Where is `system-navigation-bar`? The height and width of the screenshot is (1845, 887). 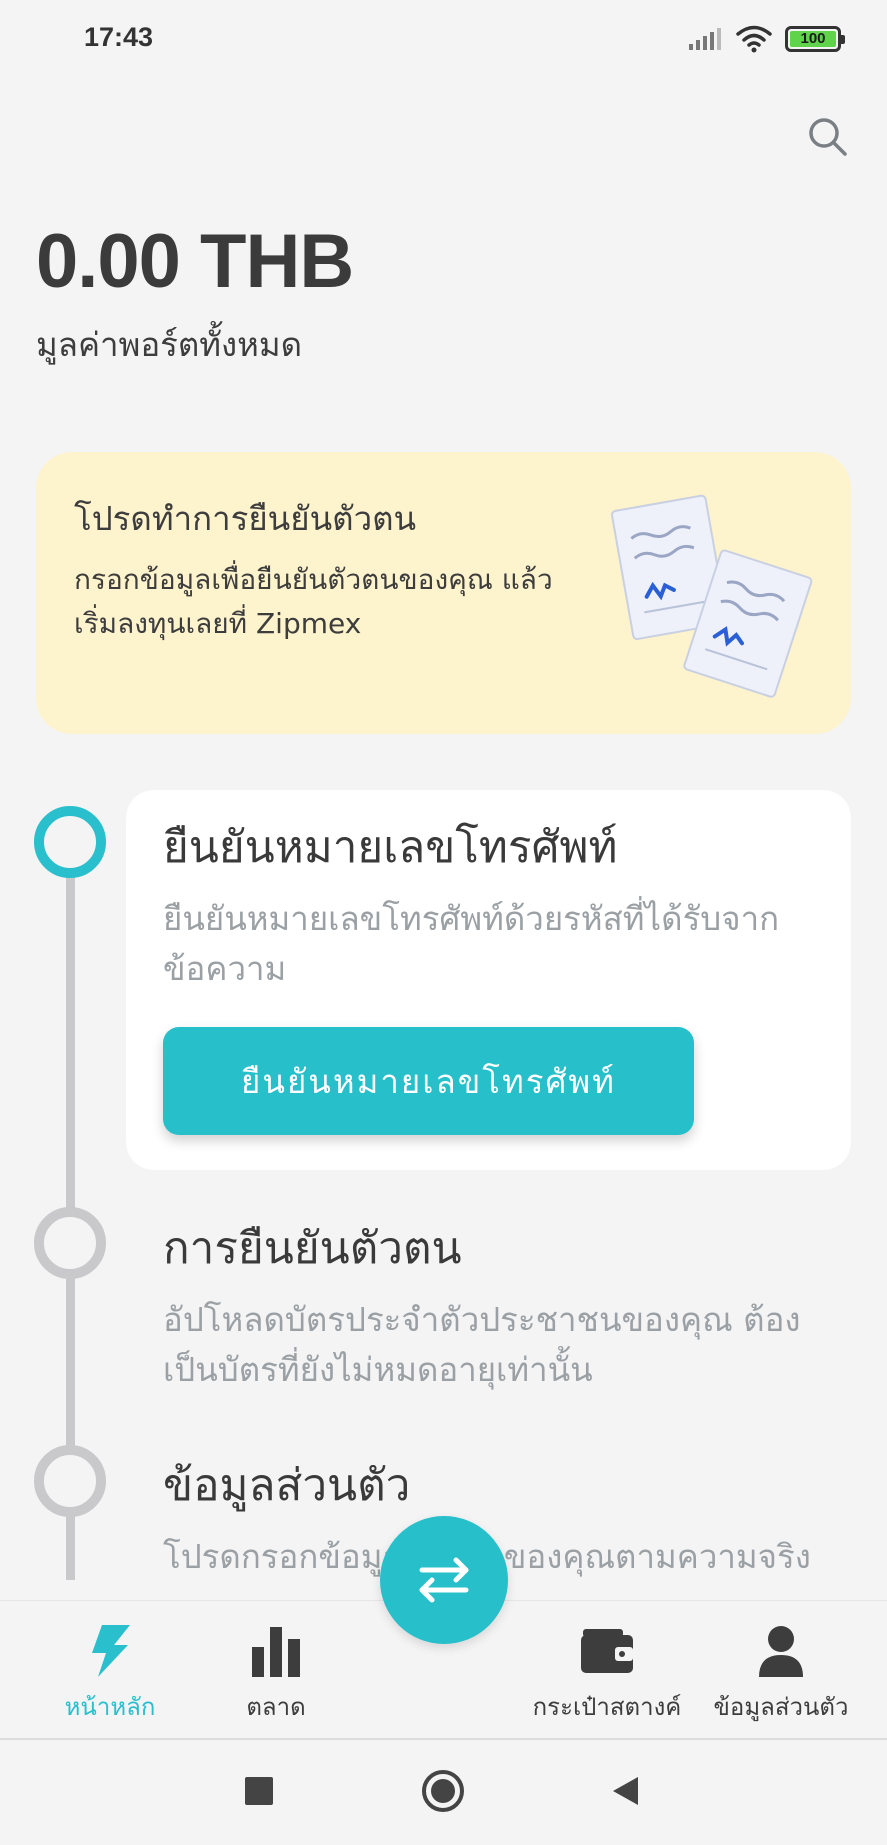 system-navigation-bar is located at coordinates (443, 1791).